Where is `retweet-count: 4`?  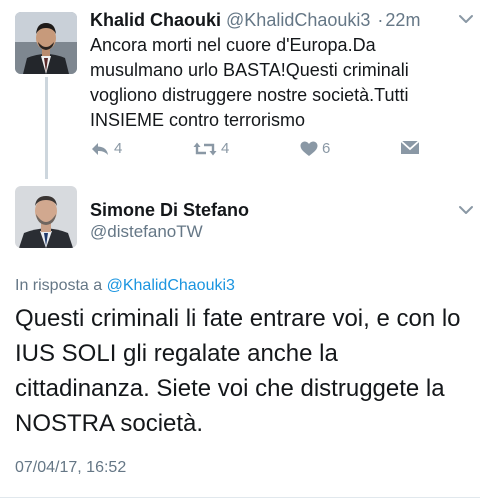 retweet-count: 4 is located at coordinates (225, 148).